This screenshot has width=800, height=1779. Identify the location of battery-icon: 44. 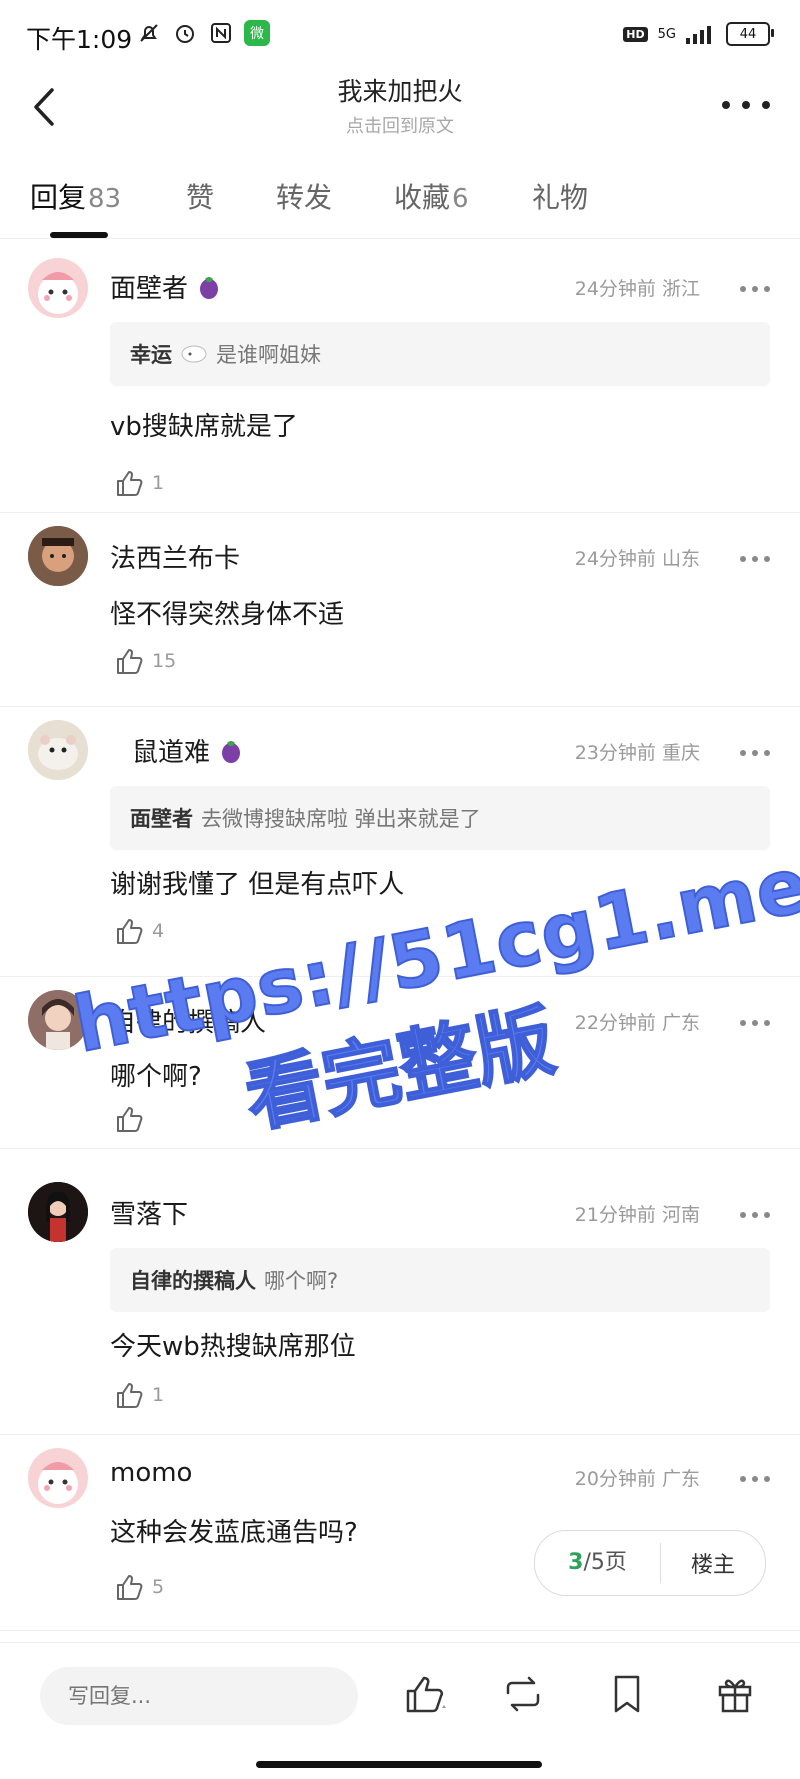
(750, 34).